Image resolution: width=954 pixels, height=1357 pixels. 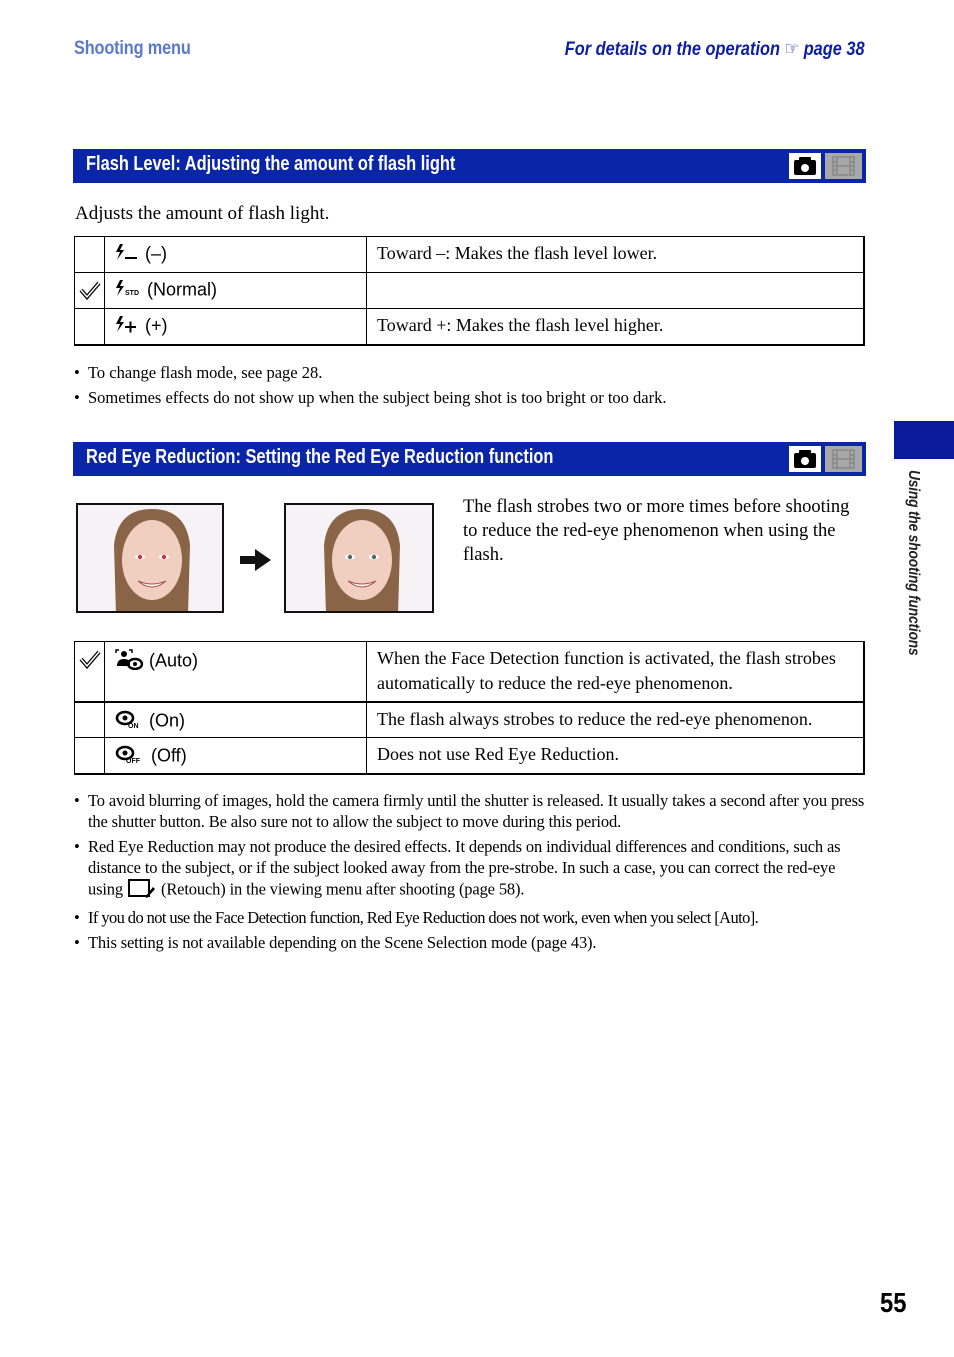 What do you see at coordinates (202, 213) in the screenshot?
I see `flash-level-intro: Adjusts the amount of flash light.` at bounding box center [202, 213].